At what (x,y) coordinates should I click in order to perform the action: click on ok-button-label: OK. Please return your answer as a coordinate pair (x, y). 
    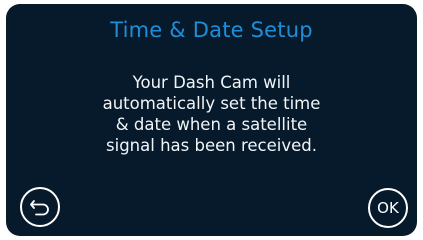
    Looking at the image, I should click on (388, 207).